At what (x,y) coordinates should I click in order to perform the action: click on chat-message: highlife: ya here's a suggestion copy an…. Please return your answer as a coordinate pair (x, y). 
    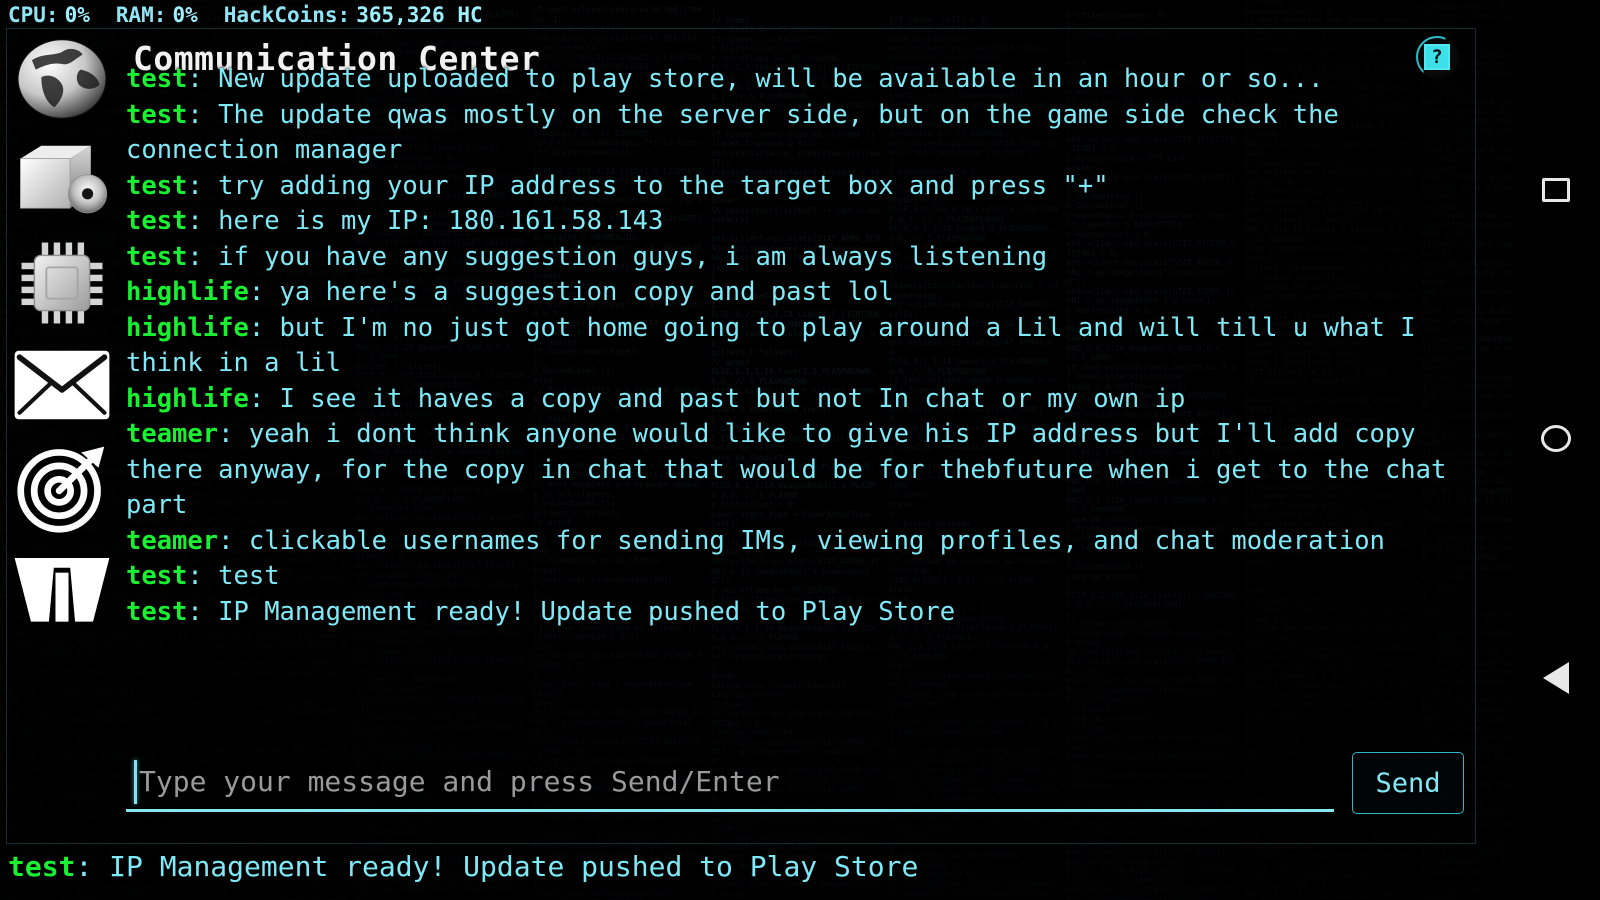
    Looking at the image, I should click on (796, 293).